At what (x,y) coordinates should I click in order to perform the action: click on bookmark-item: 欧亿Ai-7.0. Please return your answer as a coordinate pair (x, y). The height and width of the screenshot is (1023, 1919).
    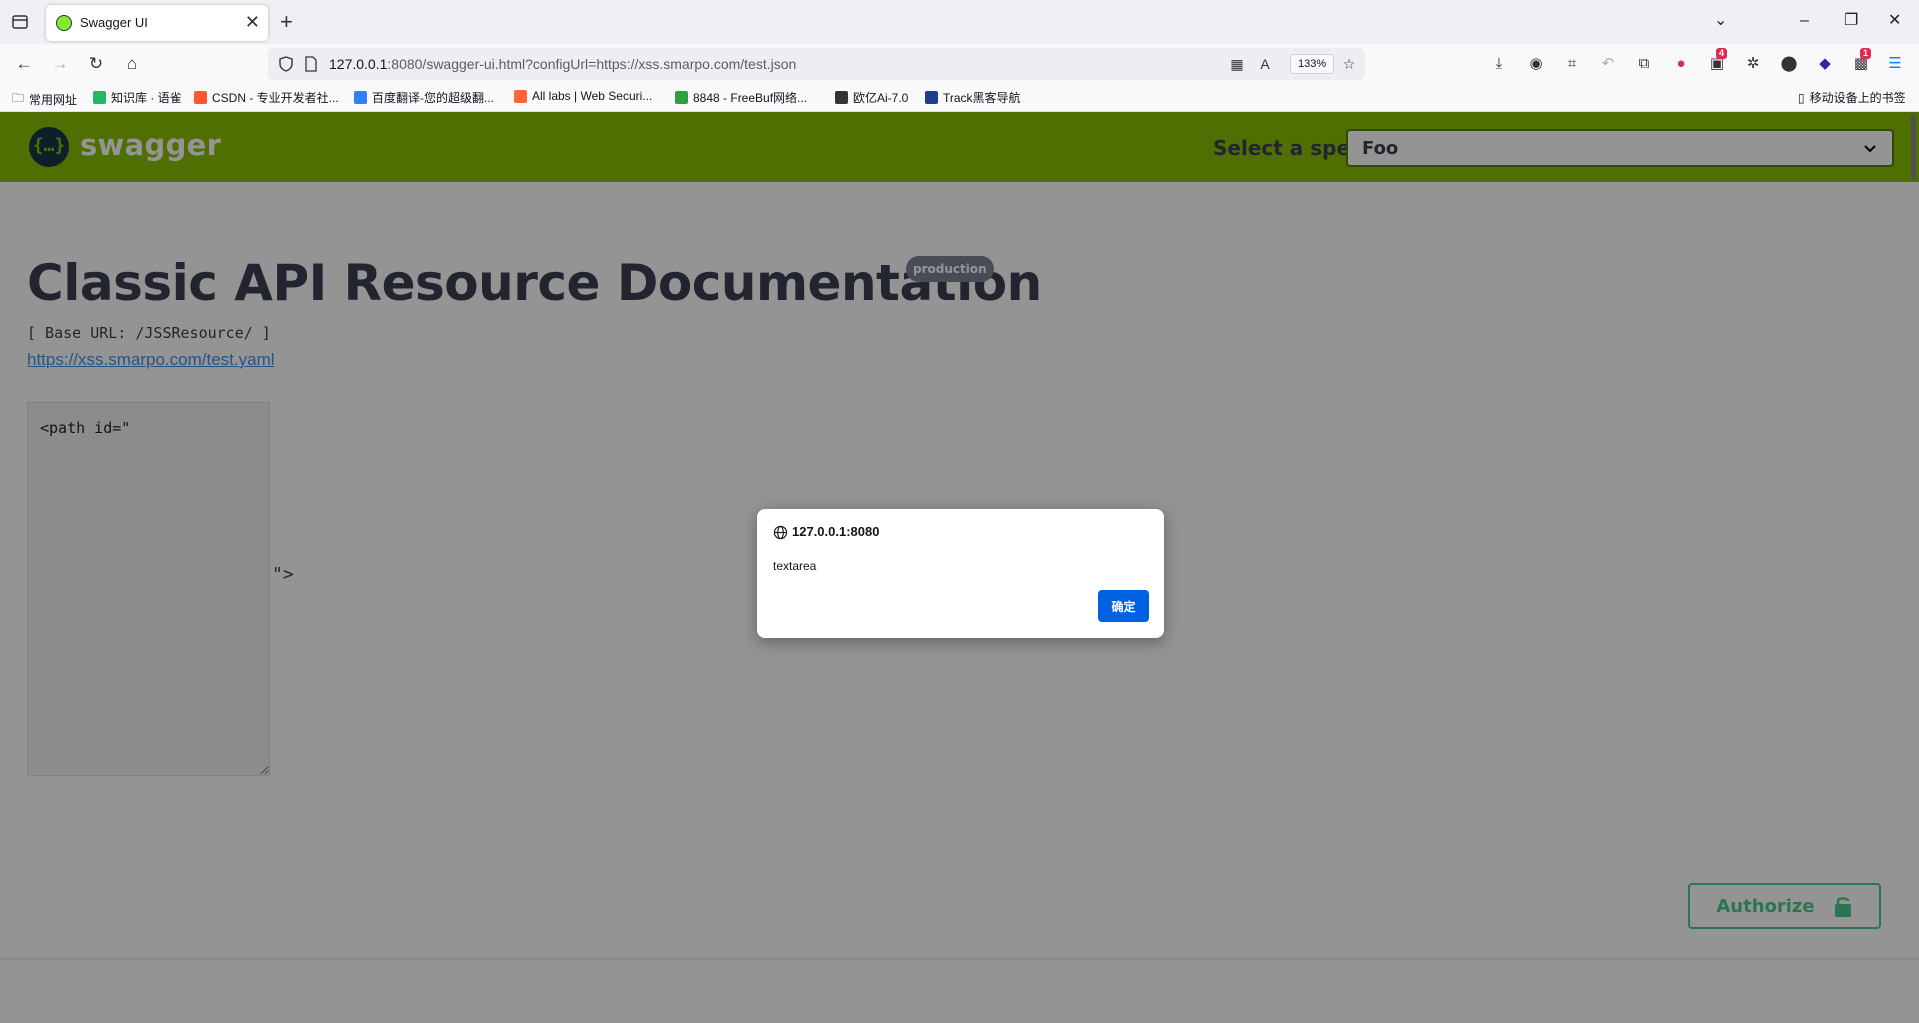
    Looking at the image, I should click on (871, 97).